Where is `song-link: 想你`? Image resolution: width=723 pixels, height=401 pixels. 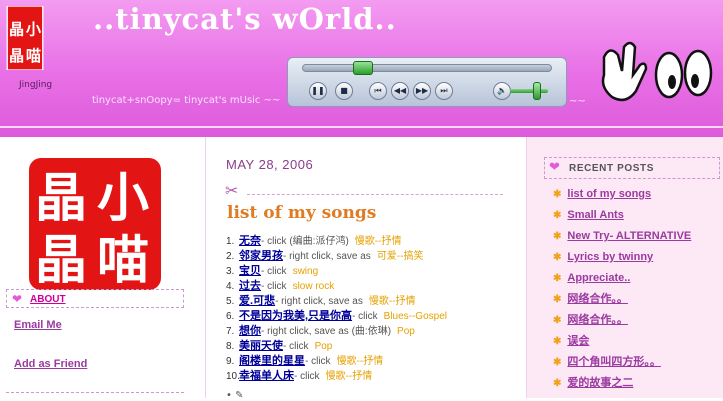 song-link: 想你 is located at coordinates (250, 331).